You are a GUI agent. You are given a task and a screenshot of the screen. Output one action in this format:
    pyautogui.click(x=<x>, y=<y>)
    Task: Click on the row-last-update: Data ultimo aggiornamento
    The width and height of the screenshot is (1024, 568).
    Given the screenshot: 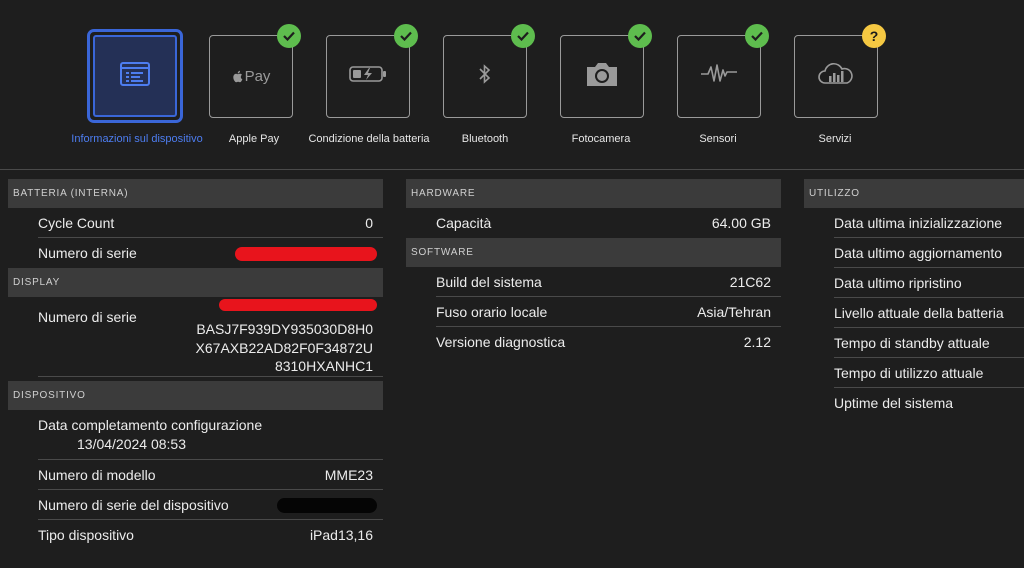 What is the action you would take?
    pyautogui.click(x=929, y=253)
    